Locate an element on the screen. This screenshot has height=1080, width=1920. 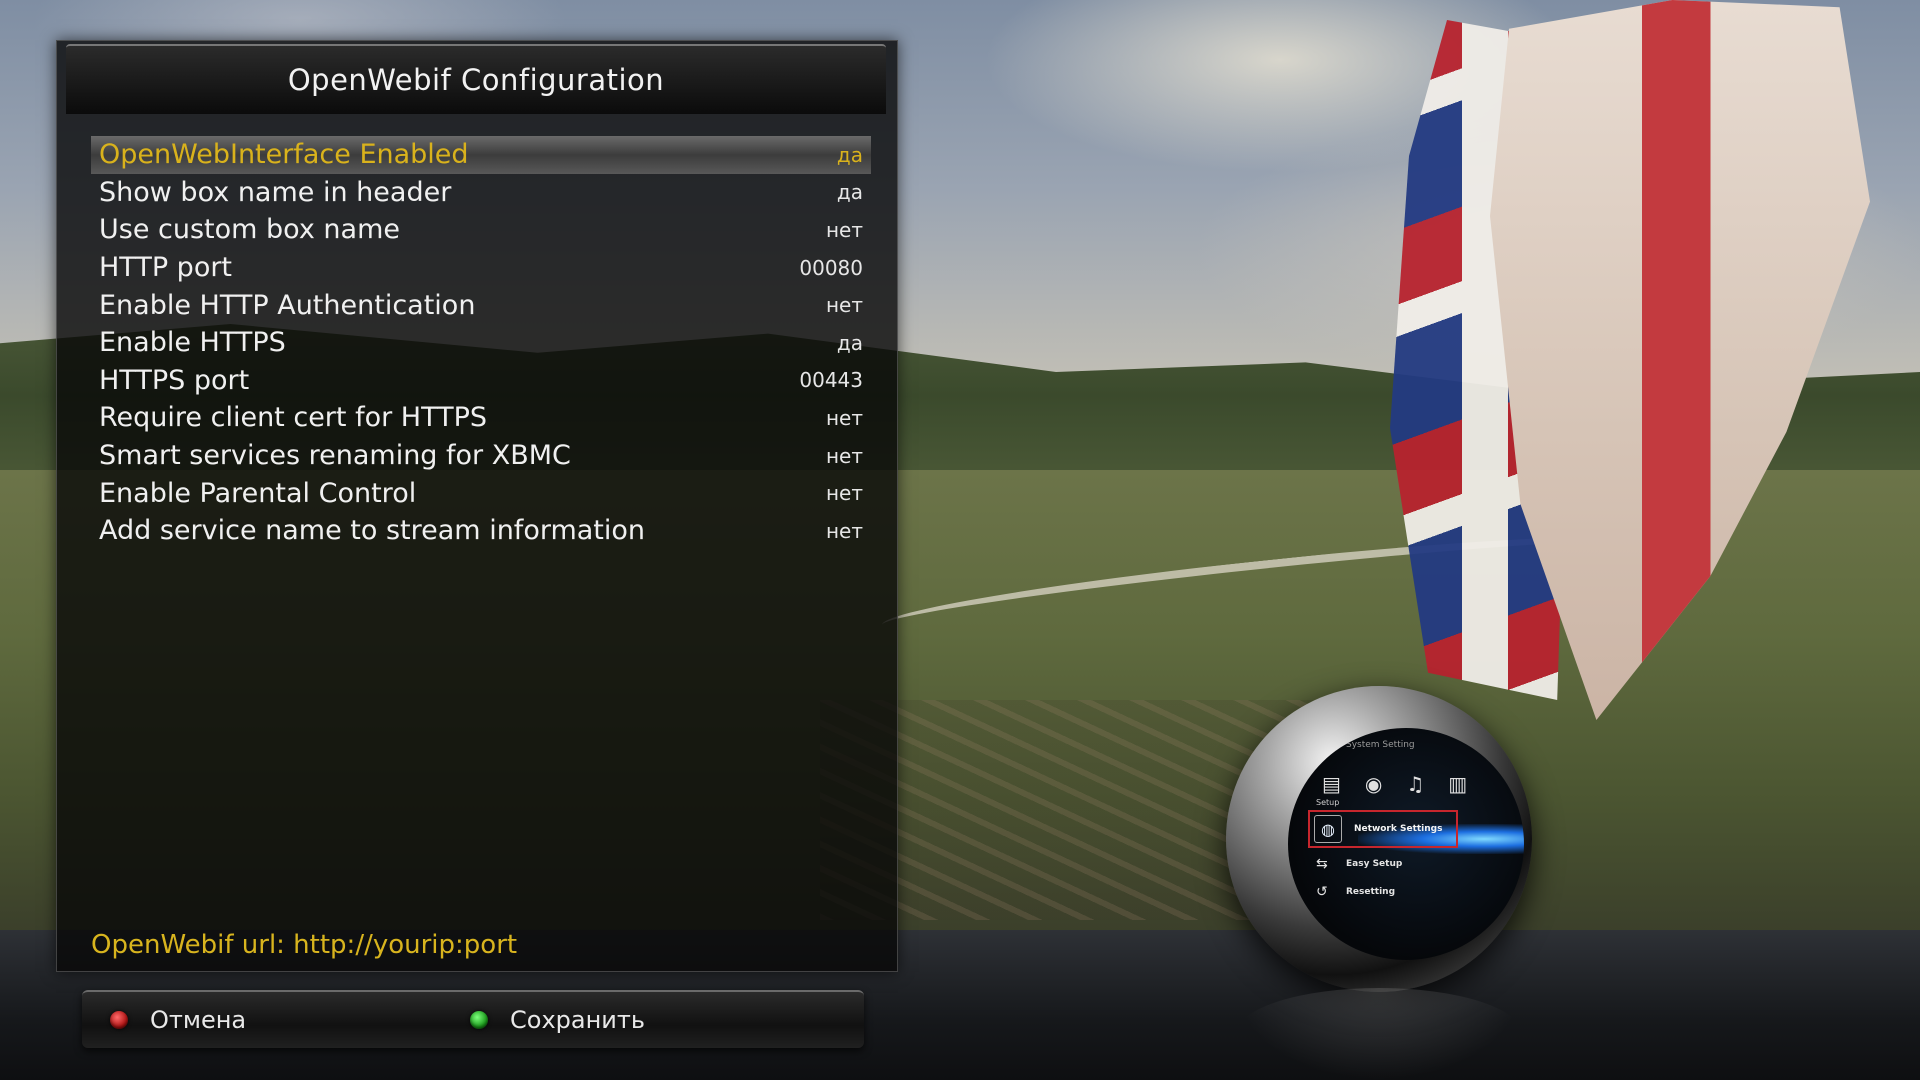
setting-row: Enable HTTP Authentication нет is located at coordinates (481, 305).